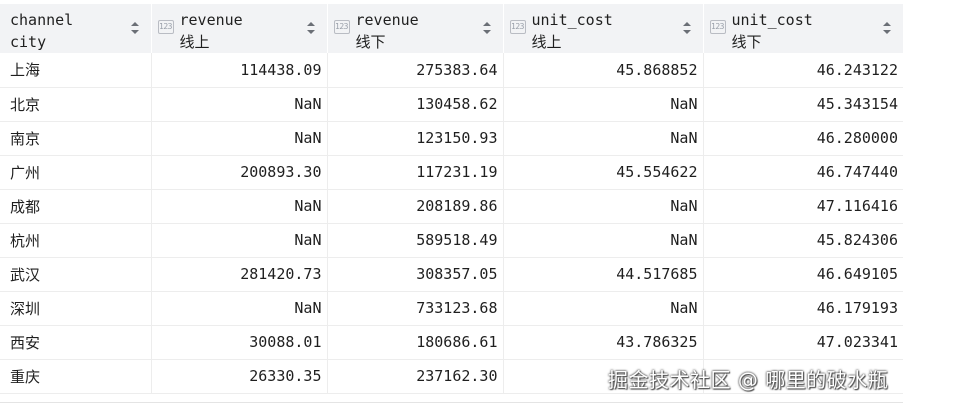 This screenshot has height=408, width=960. What do you see at coordinates (76, 28) in the screenshot?
I see `index-header: channel city` at bounding box center [76, 28].